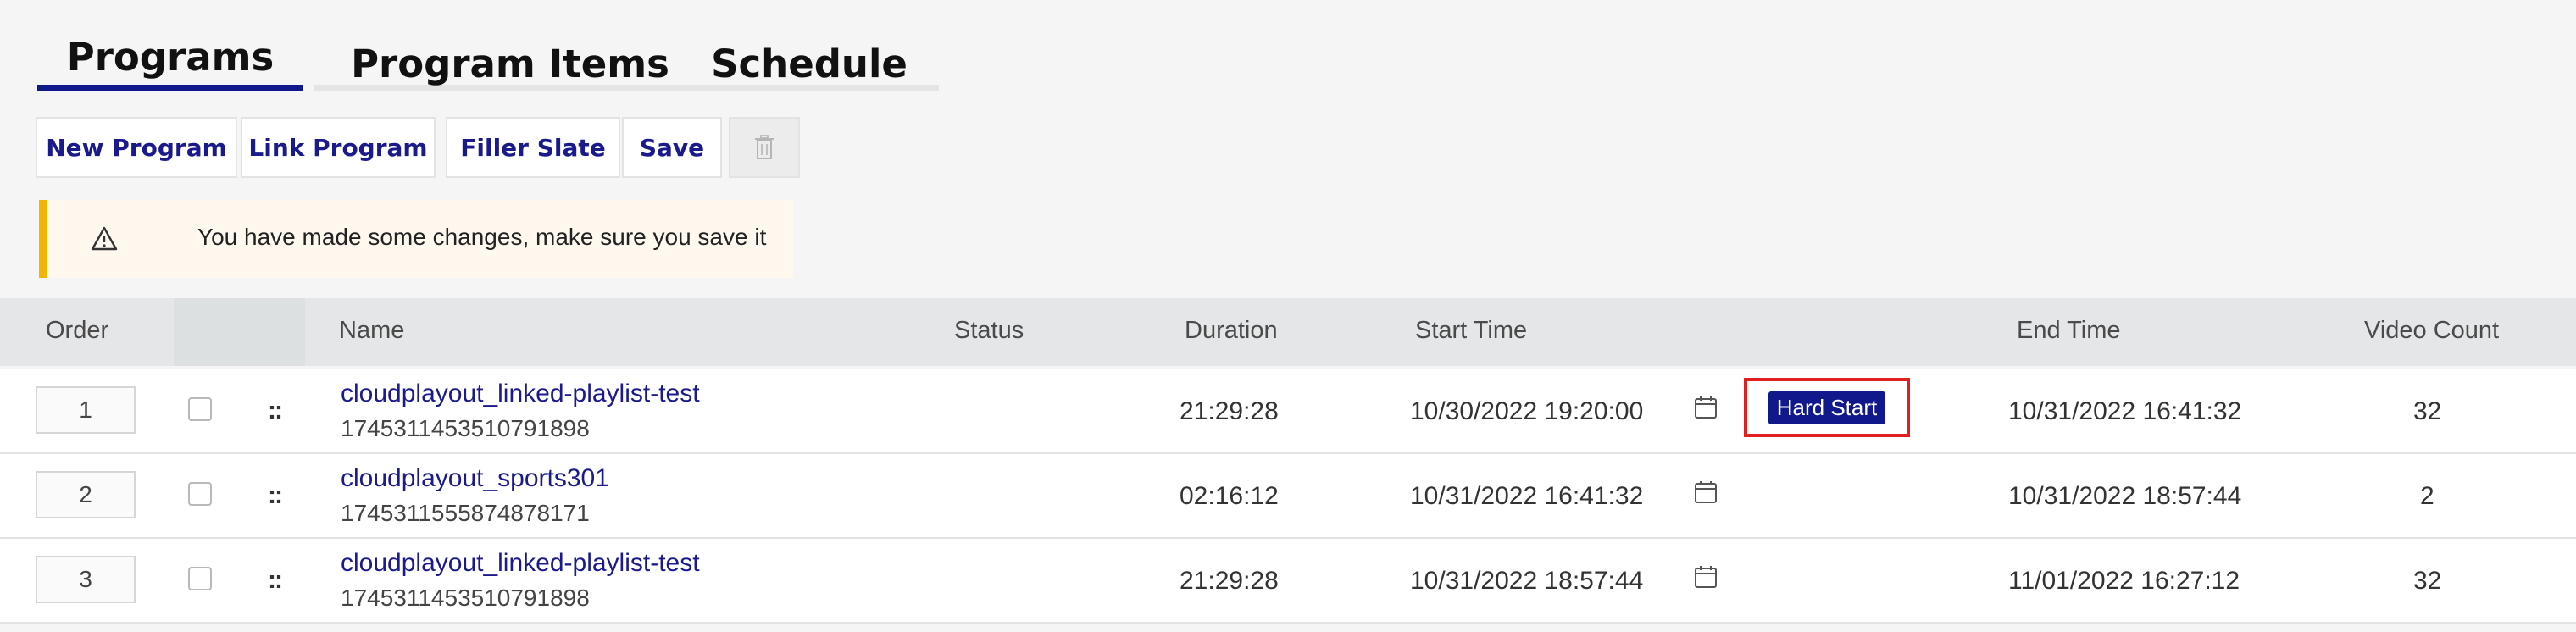 This screenshot has height=632, width=2576. Describe the element at coordinates (1527, 496) in the screenshot. I see `start-time-cell: 10/31/2022 16:41:32` at that location.